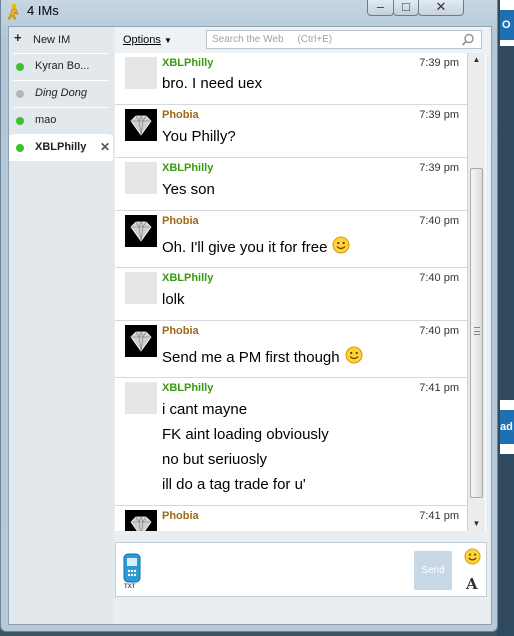 The height and width of the screenshot is (636, 514). What do you see at coordinates (46, 120) in the screenshot?
I see `tab-label: mao` at bounding box center [46, 120].